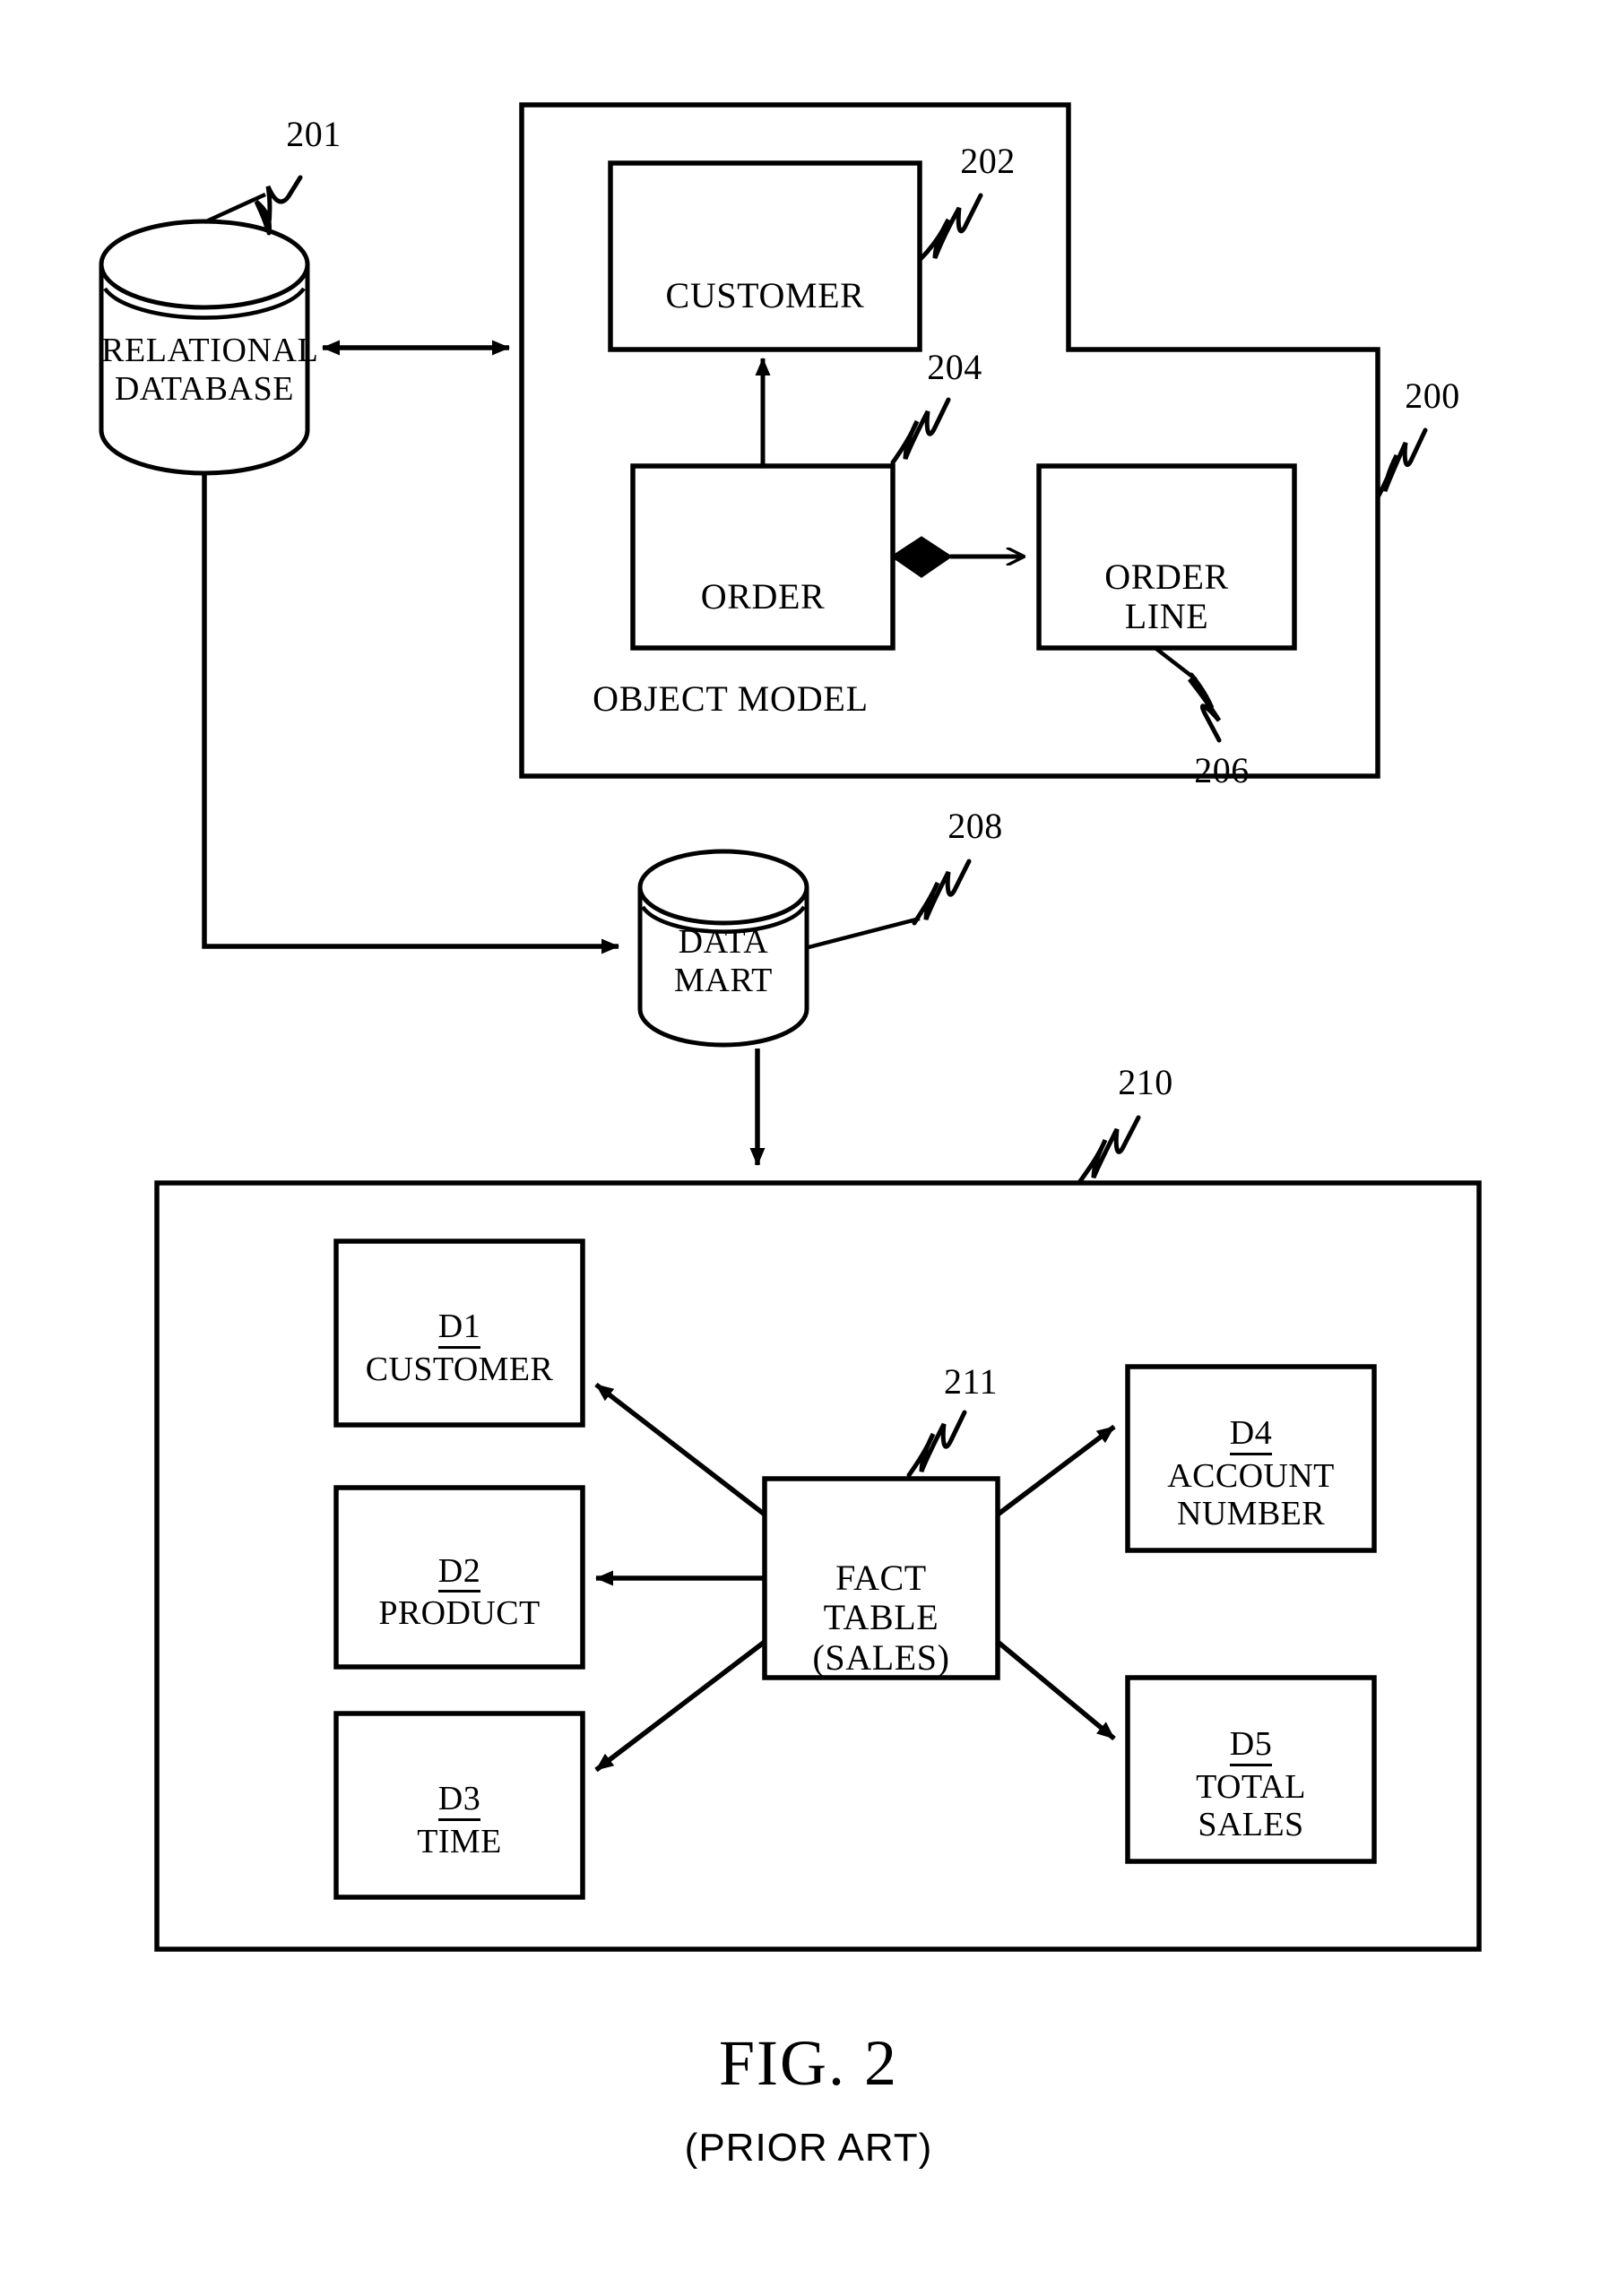 The width and height of the screenshot is (1618, 2296). What do you see at coordinates (881, 1618) in the screenshot?
I see `fact-table-text: FACT TABLE (SALES)` at bounding box center [881, 1618].